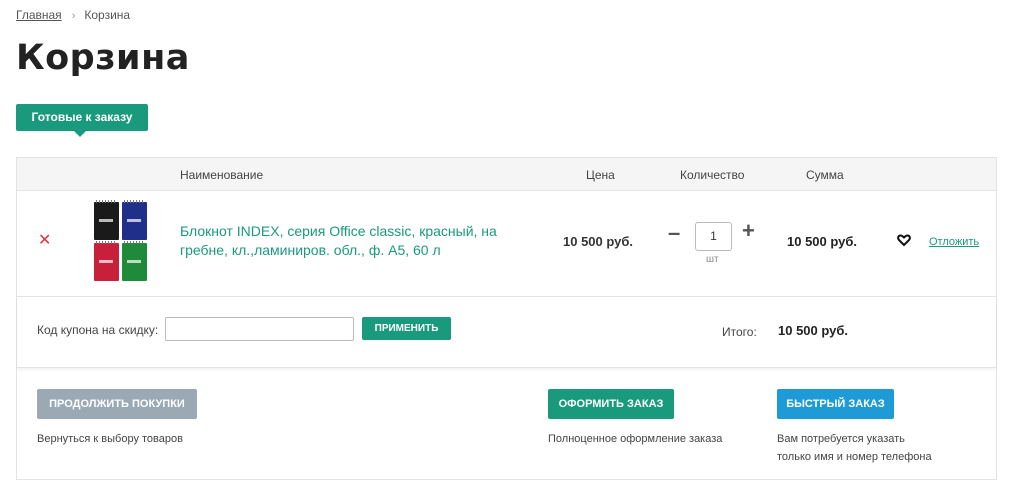 Image resolution: width=1013 pixels, height=504 pixels. What do you see at coordinates (822, 241) in the screenshot?
I see `product-sum: 10 500 руб.` at bounding box center [822, 241].